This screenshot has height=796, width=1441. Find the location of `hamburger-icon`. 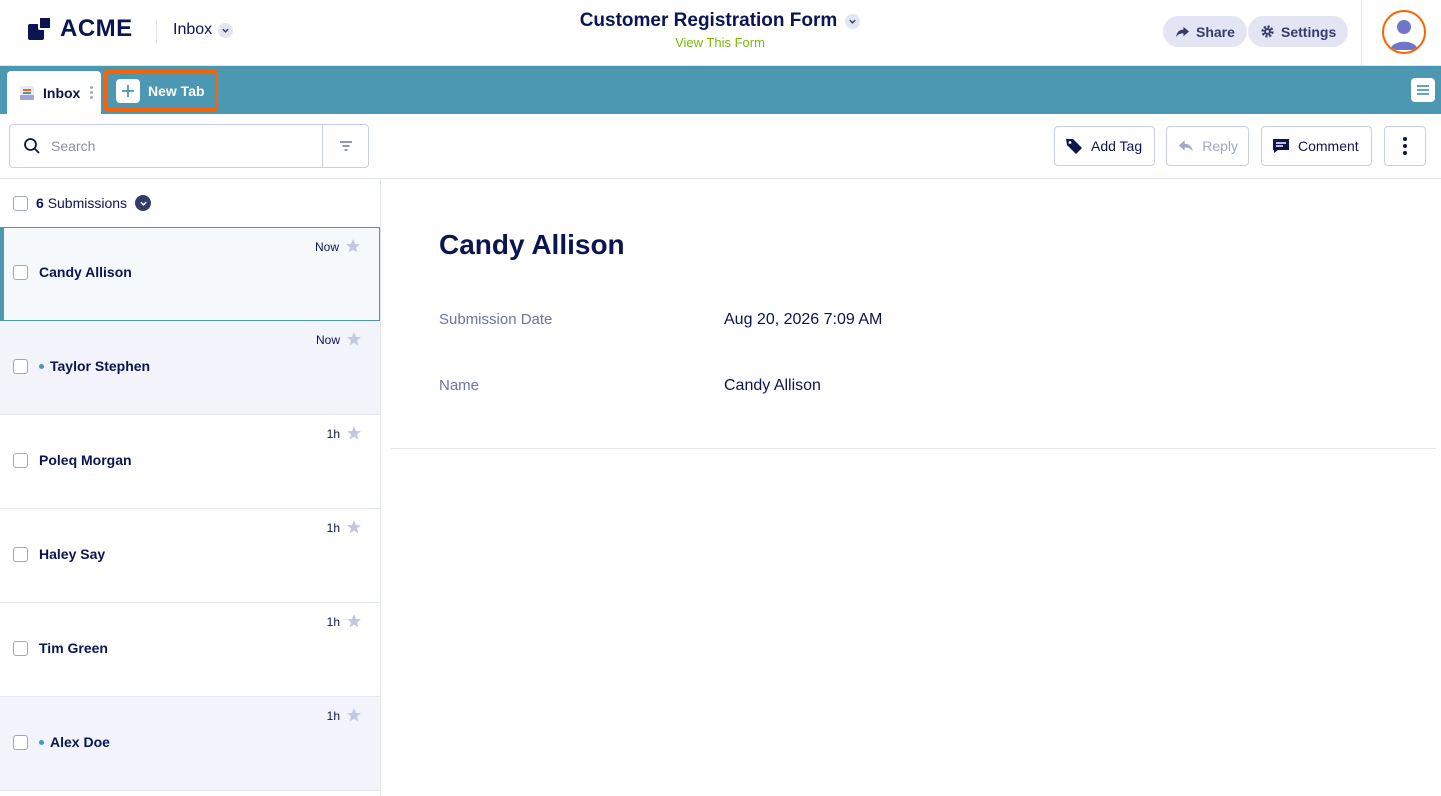

hamburger-icon is located at coordinates (1423, 90).